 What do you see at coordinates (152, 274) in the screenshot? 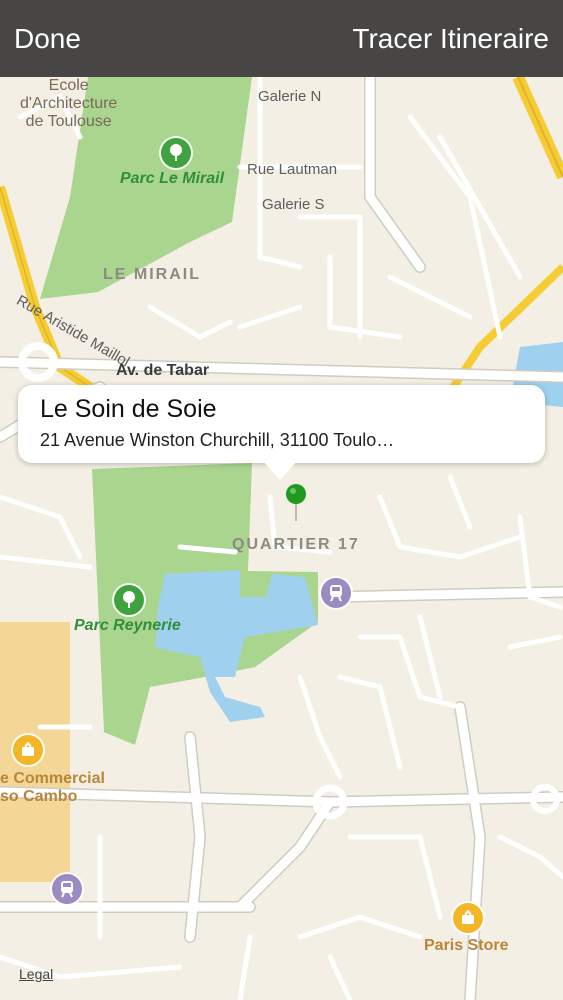
I see `district-le-mirail-label: LE MIRAIL` at bounding box center [152, 274].